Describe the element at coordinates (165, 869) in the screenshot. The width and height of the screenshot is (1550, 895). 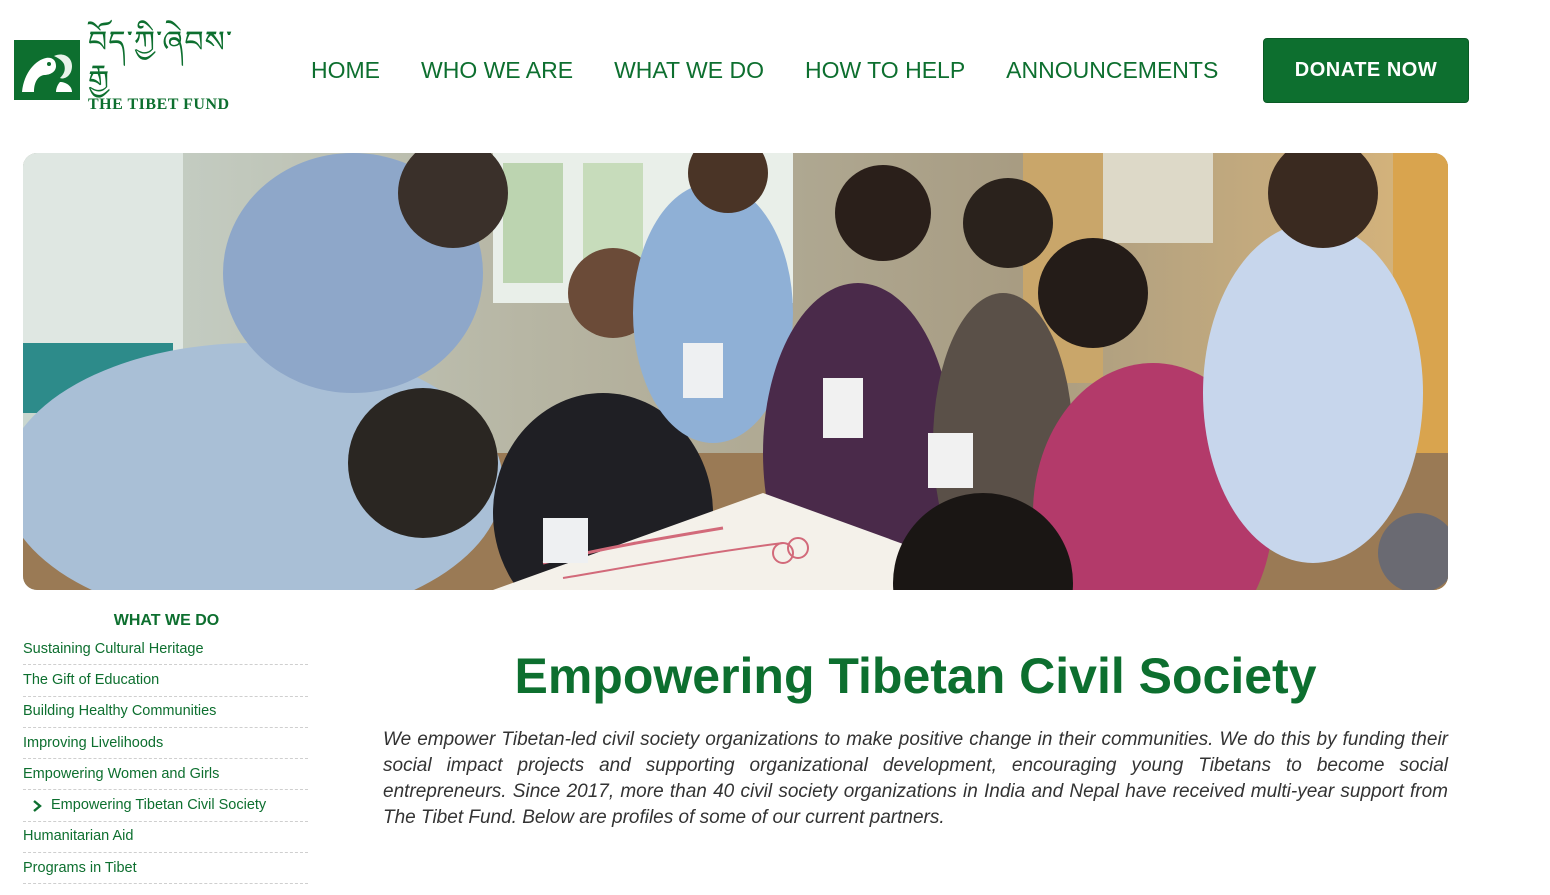
I see `sidebar-item-programs-in-tibet: Programs in Tibet` at that location.